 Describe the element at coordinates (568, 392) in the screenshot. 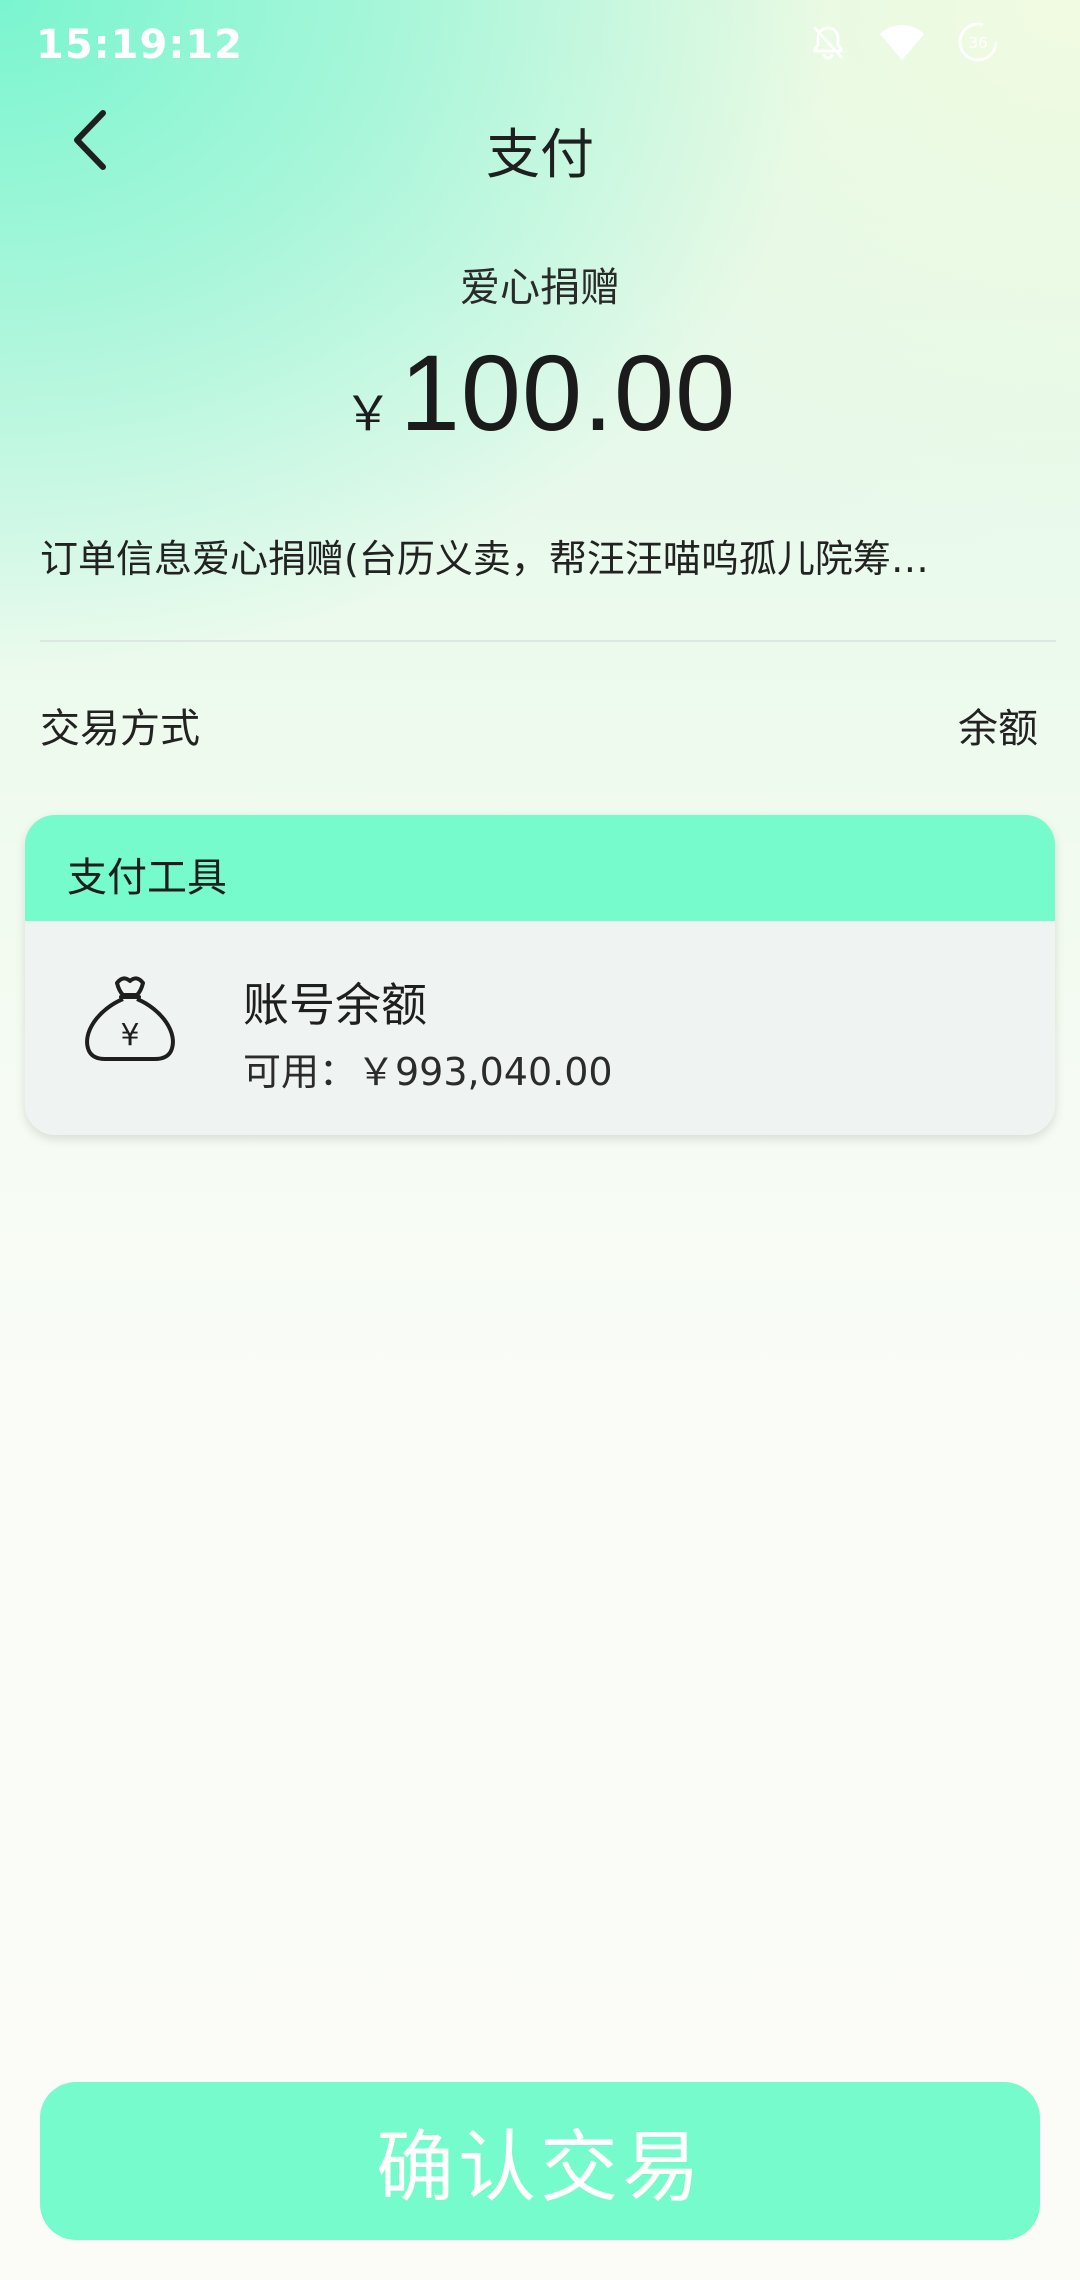

I see `amount-value: 100.00` at that location.